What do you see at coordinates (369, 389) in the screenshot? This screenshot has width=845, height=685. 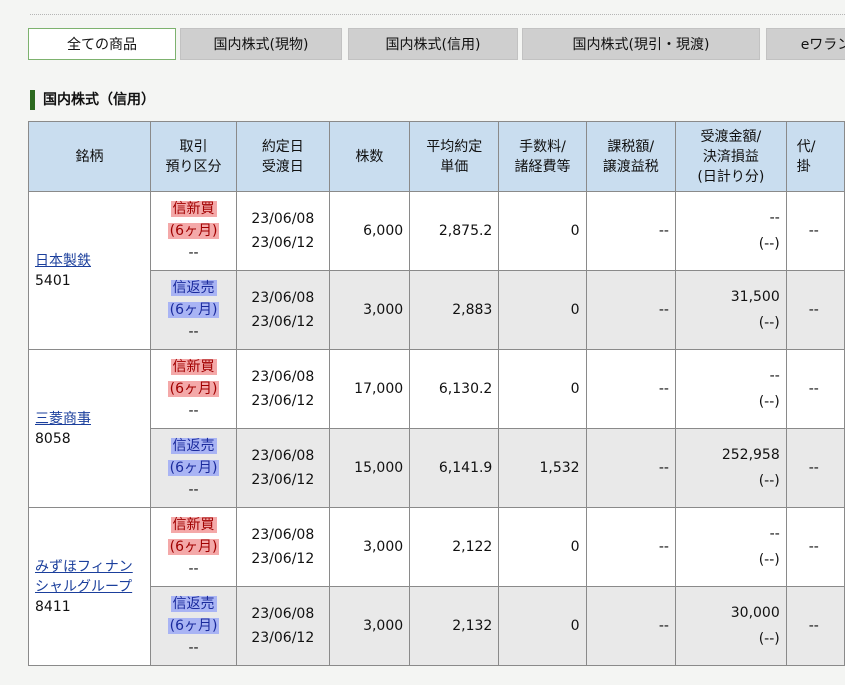 I see `shares-cell: 17,000` at bounding box center [369, 389].